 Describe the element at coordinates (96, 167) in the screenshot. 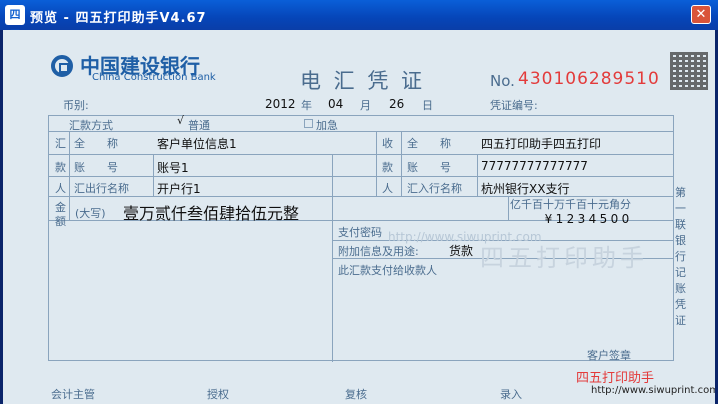

I see `remitter-account-label: 账 号` at that location.